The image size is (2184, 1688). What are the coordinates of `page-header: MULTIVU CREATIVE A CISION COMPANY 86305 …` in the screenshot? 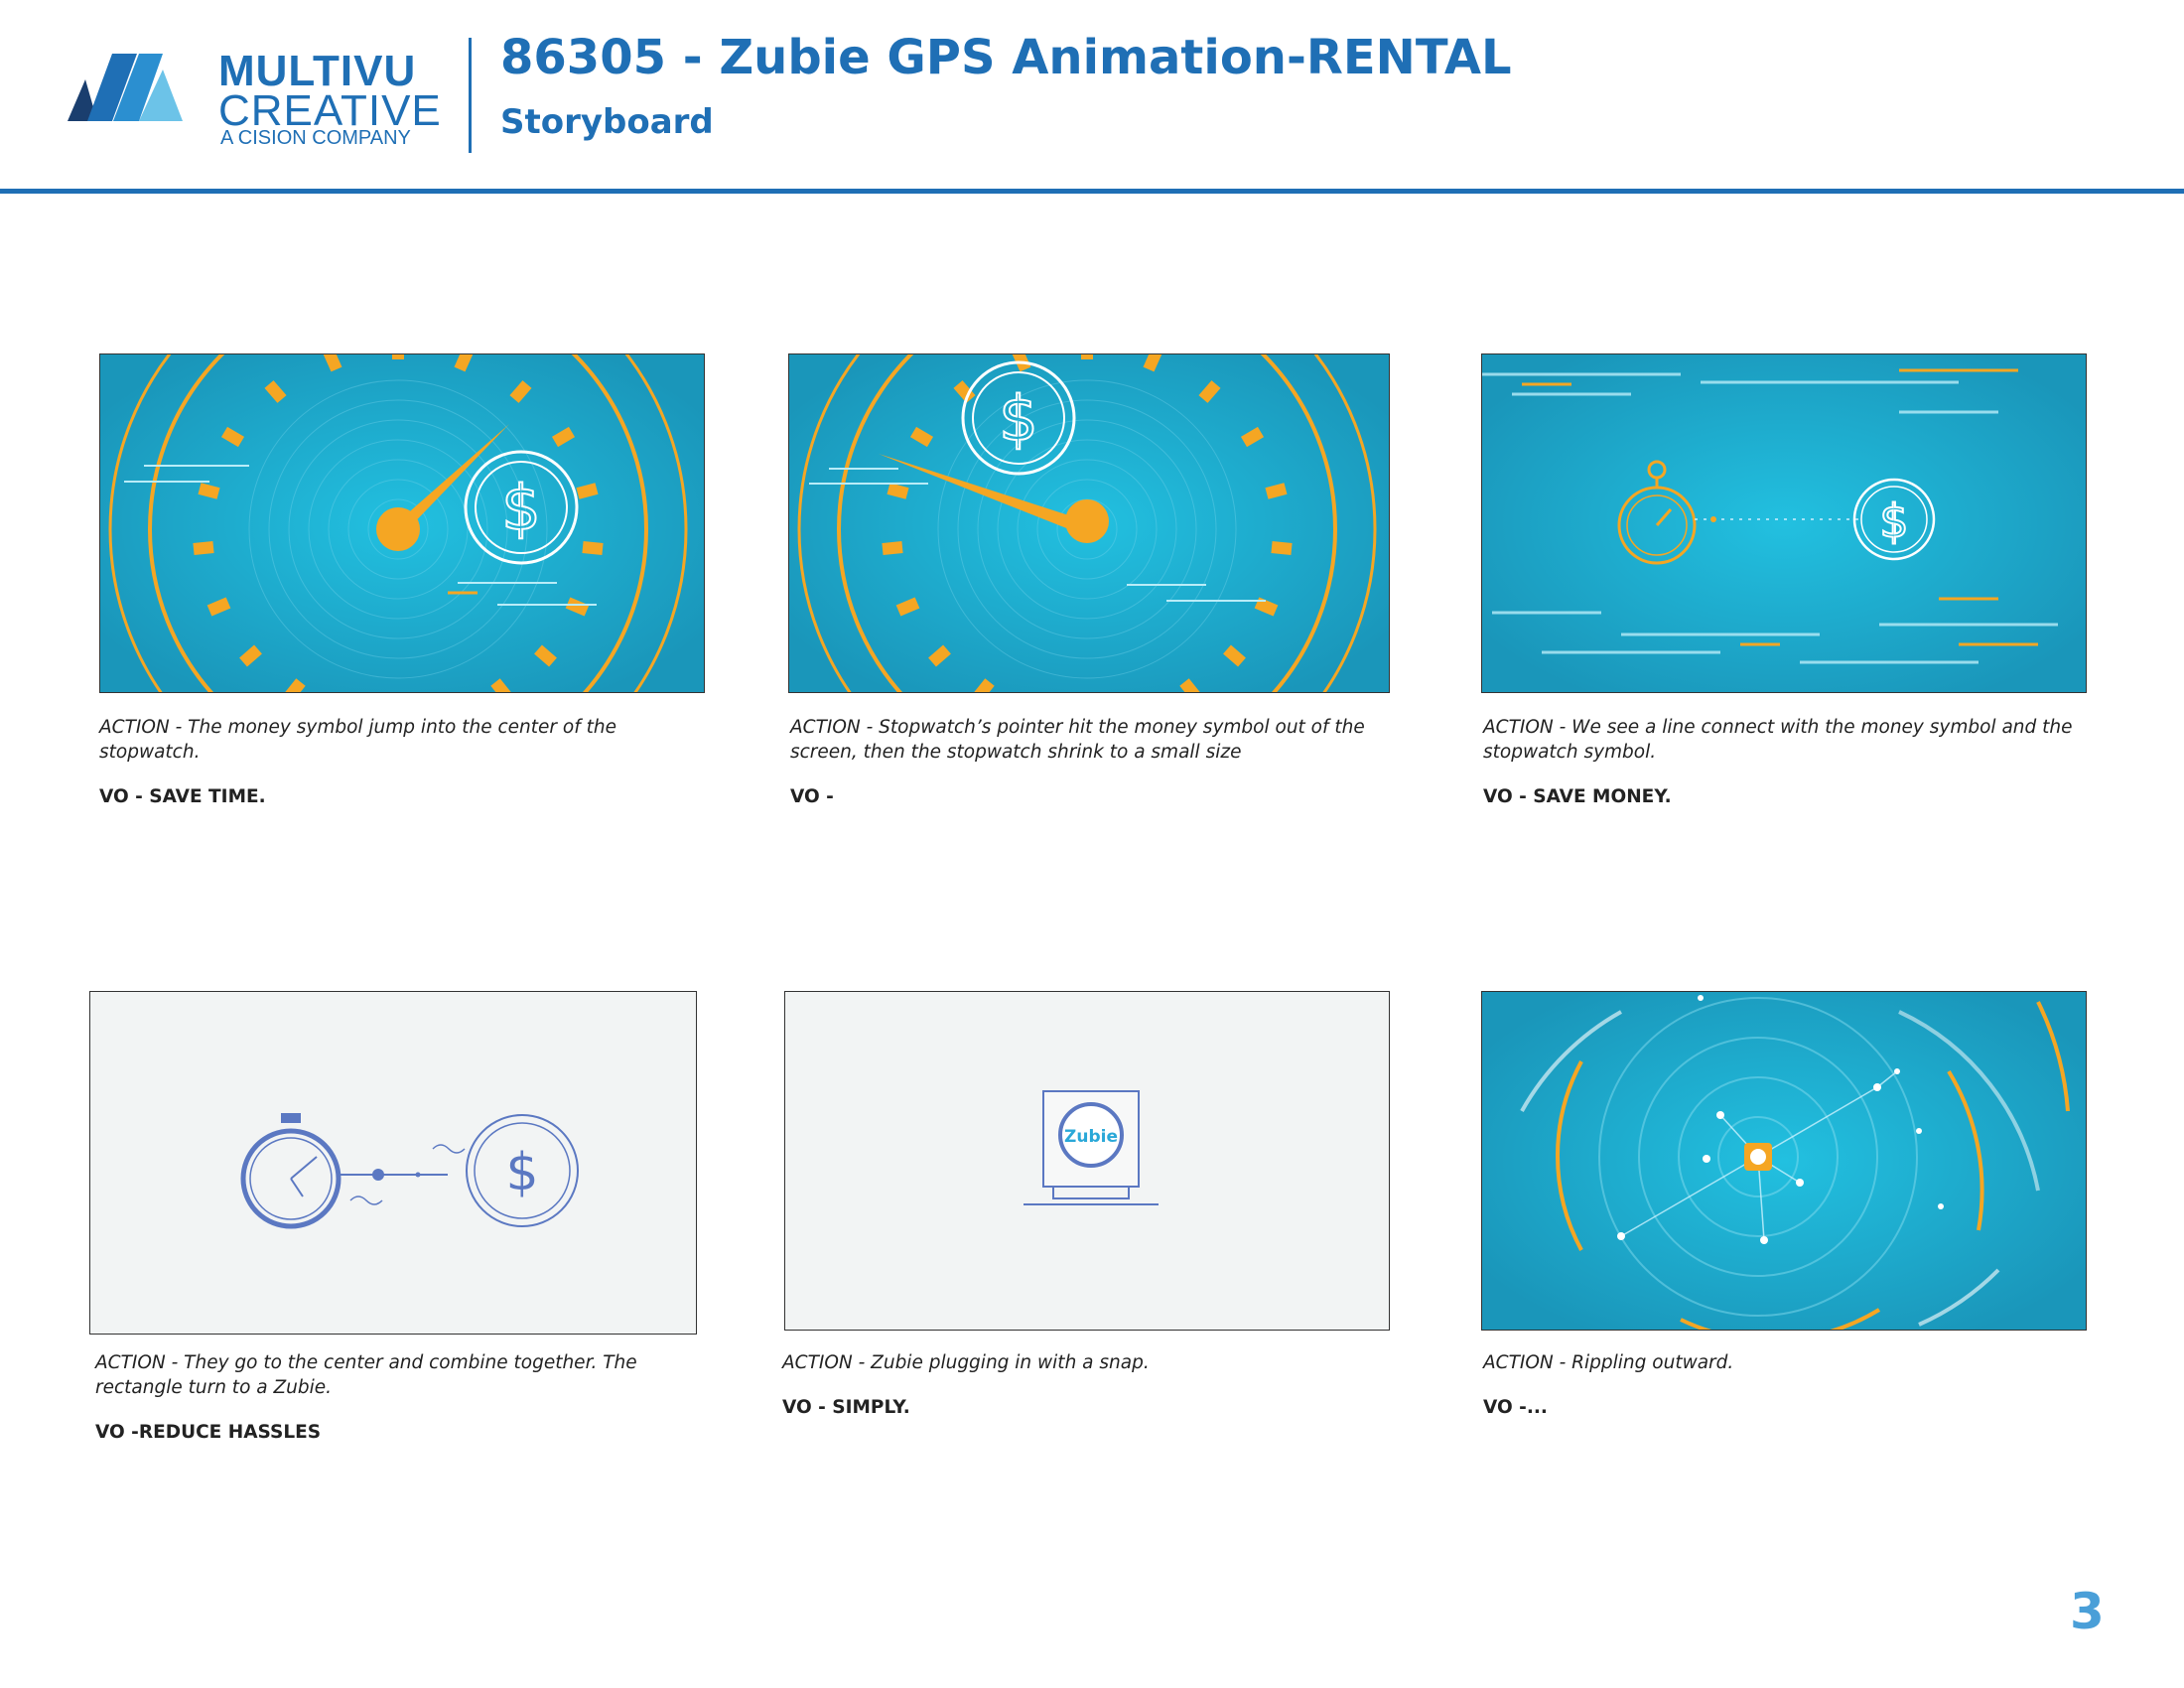 It's located at (1092, 97).